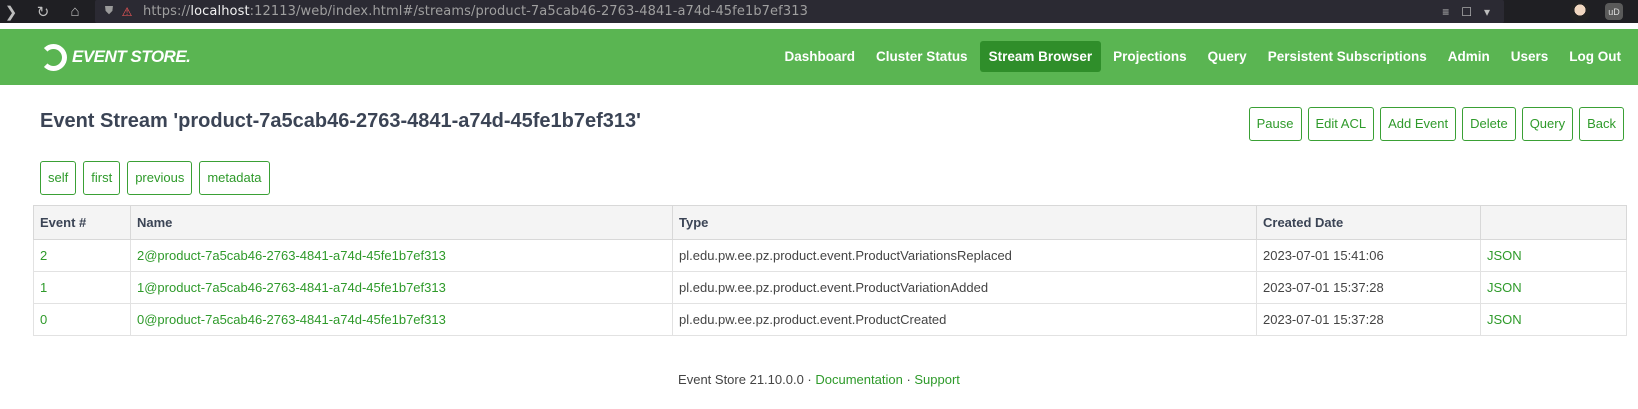 This screenshot has height=409, width=1638. Describe the element at coordinates (1040, 56) in the screenshot. I see `nav-stream-browser: Stream Browser` at that location.